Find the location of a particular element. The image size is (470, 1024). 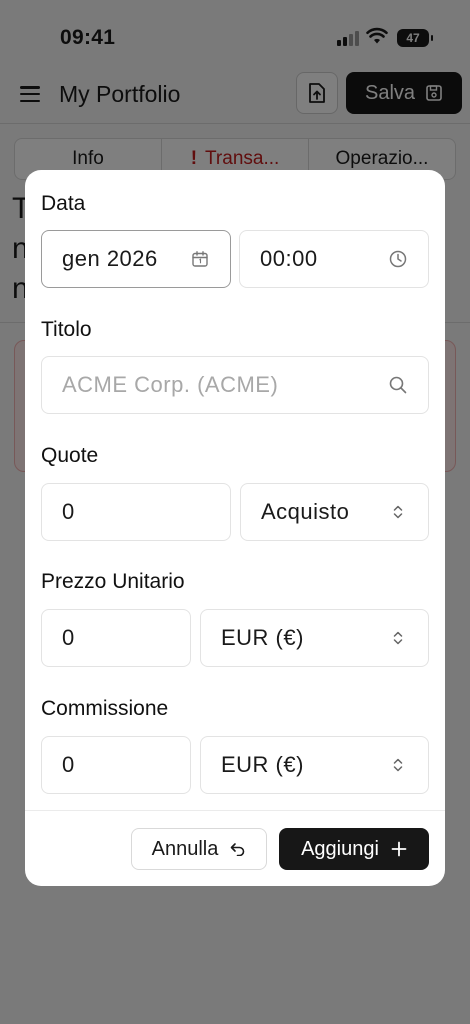

security-placeholder: ACME Corp. (ACME) is located at coordinates (170, 384).